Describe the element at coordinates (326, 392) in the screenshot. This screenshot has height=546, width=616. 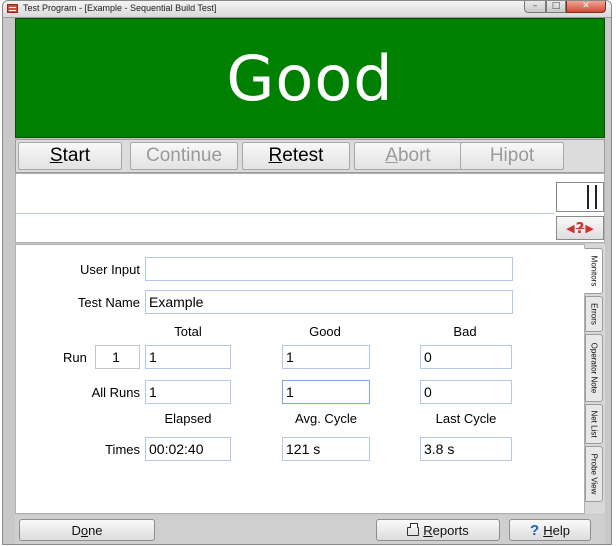
I see `all-runs-good-field: 1` at that location.